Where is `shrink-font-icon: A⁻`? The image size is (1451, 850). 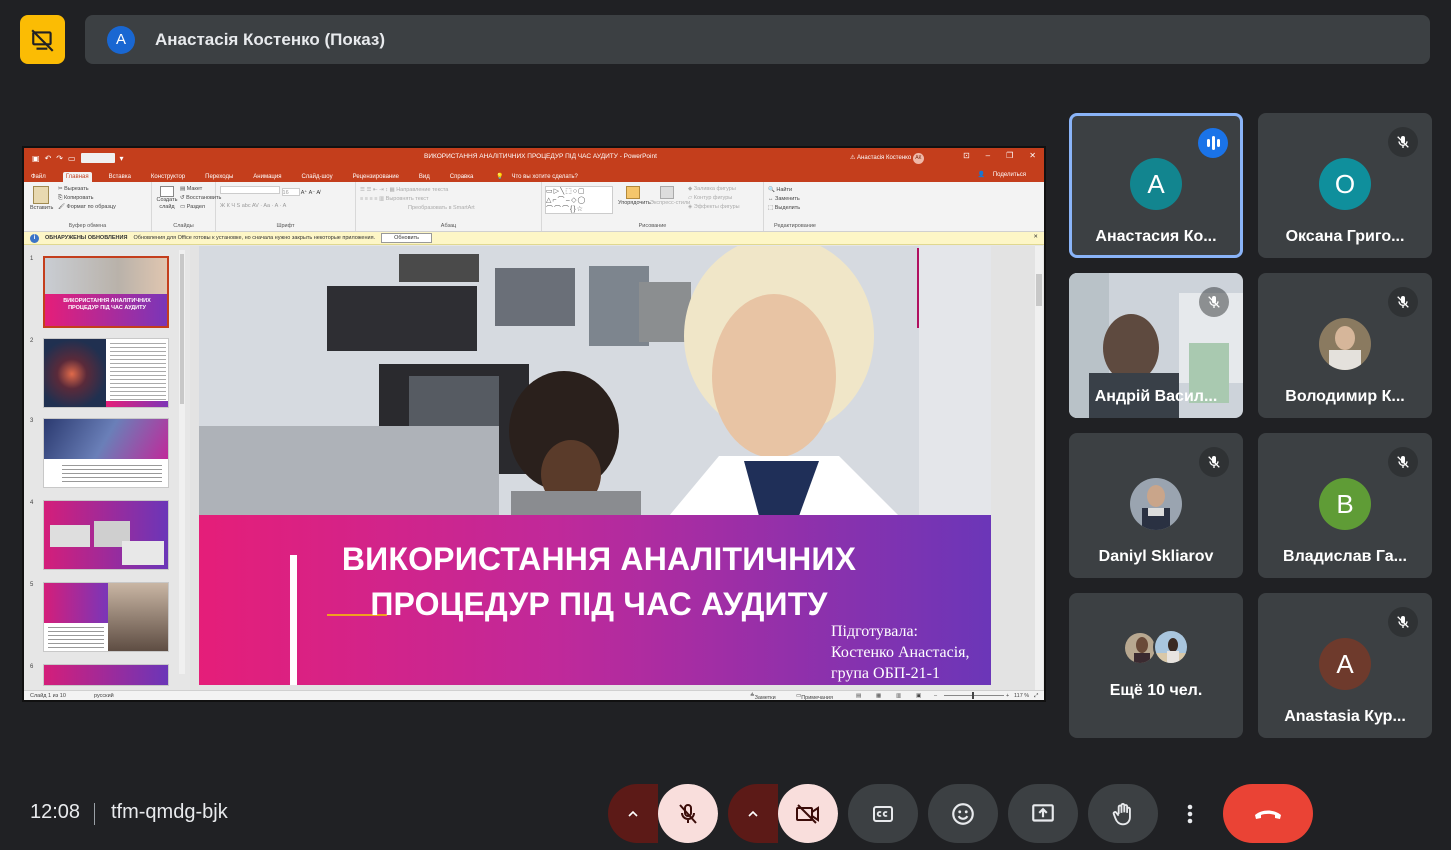 shrink-font-icon: A⁻ is located at coordinates (312, 193).